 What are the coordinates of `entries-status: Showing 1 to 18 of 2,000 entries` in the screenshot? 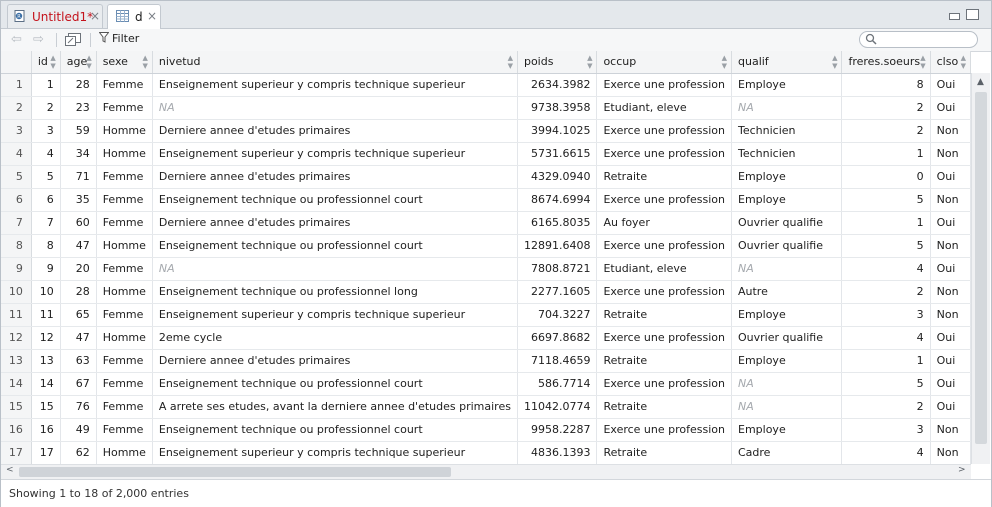 It's located at (99, 493).